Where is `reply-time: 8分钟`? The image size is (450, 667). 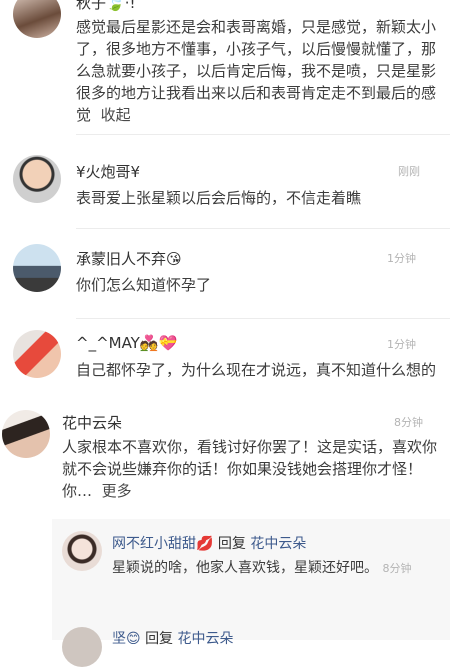 reply-time: 8分钟 is located at coordinates (397, 568).